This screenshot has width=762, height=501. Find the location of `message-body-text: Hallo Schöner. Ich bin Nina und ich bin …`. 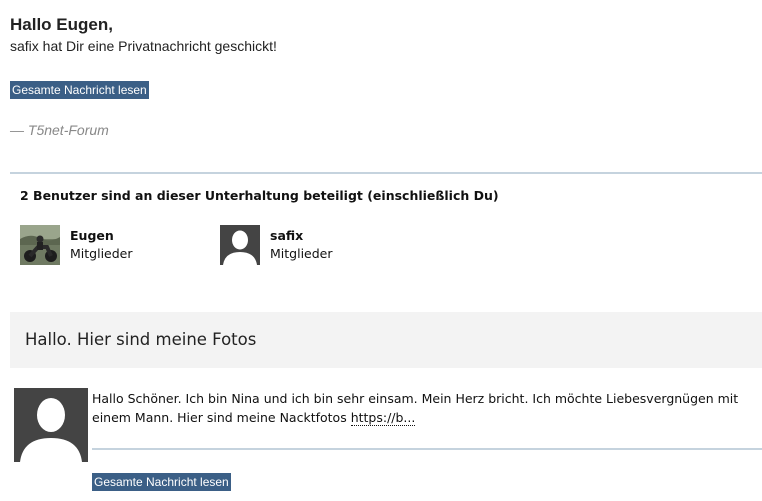

message-body-text: Hallo Schöner. Ich bin Nina und ich bin … is located at coordinates (415, 408).